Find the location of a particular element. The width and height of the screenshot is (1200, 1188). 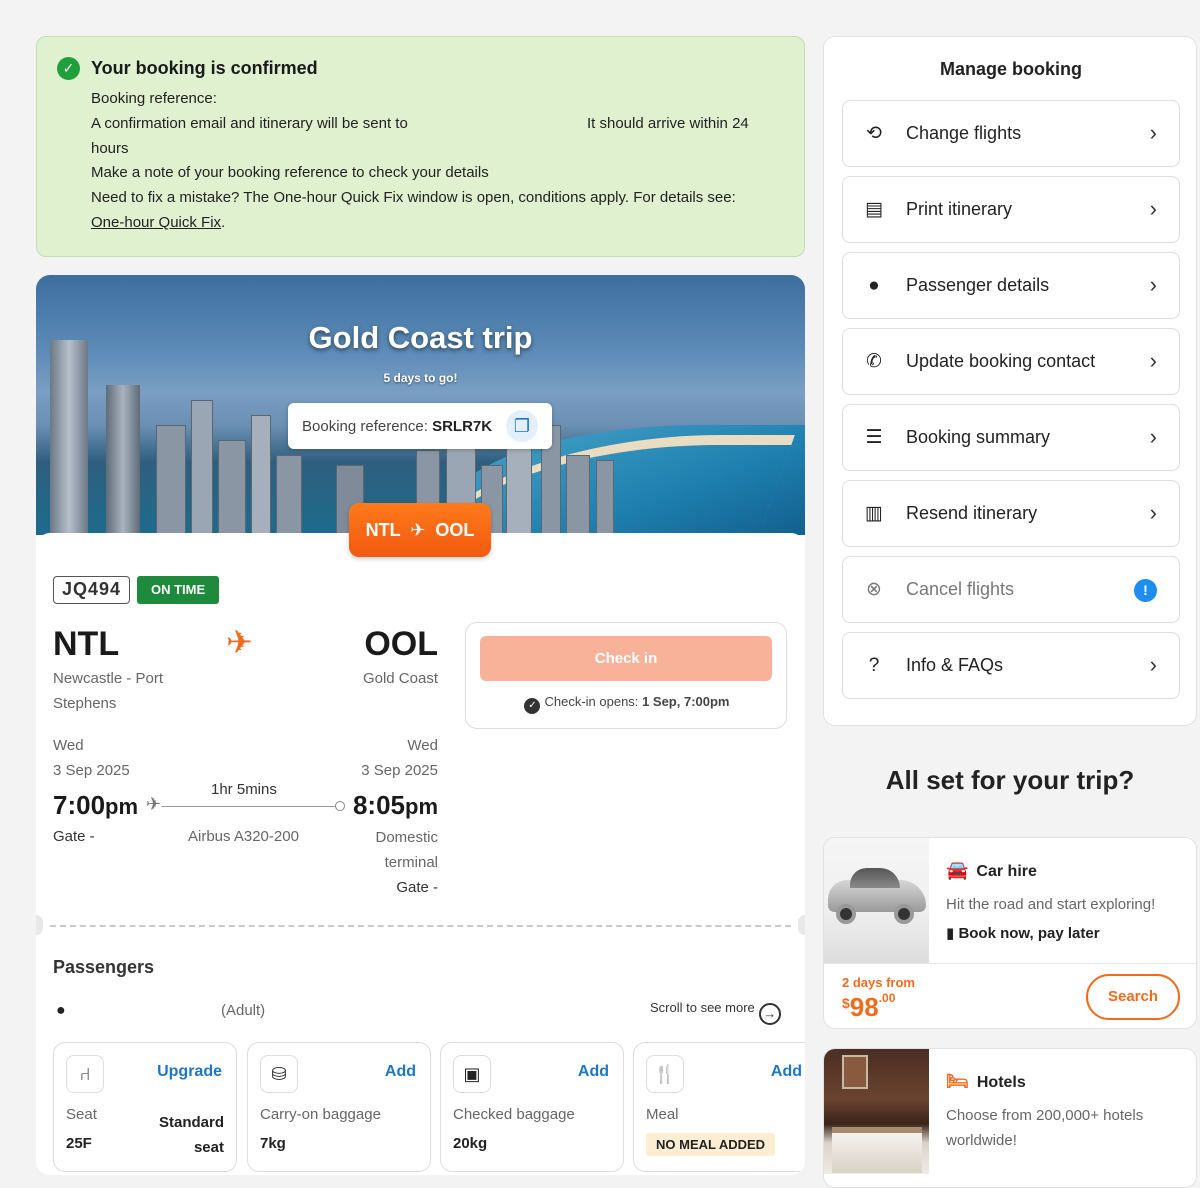

booking-reference-pill: Booking reference: SRLR7K ❐ is located at coordinates (420, 426).